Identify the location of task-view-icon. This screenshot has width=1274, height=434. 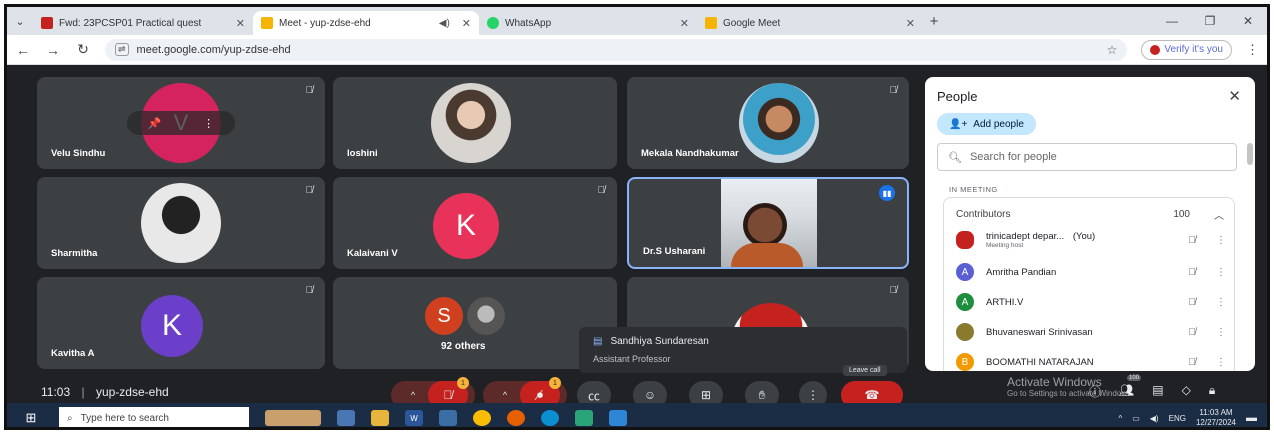
(346, 418).